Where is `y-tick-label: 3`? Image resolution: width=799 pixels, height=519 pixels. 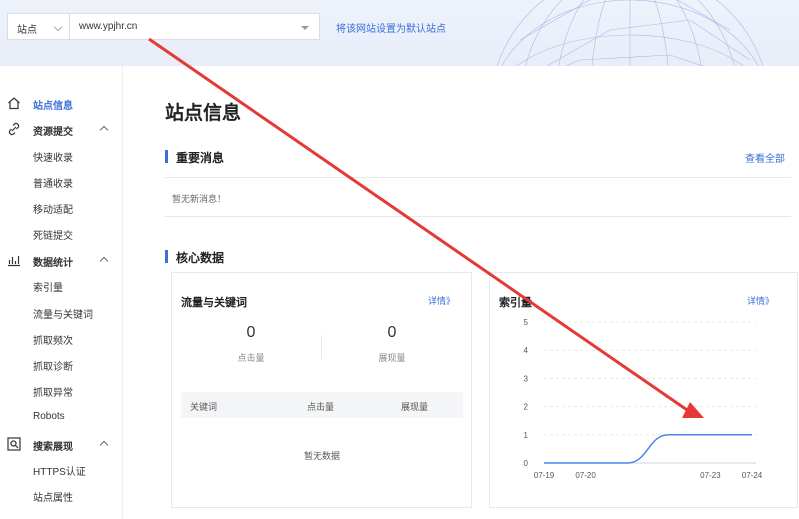
y-tick-label: 3 is located at coordinates (526, 378).